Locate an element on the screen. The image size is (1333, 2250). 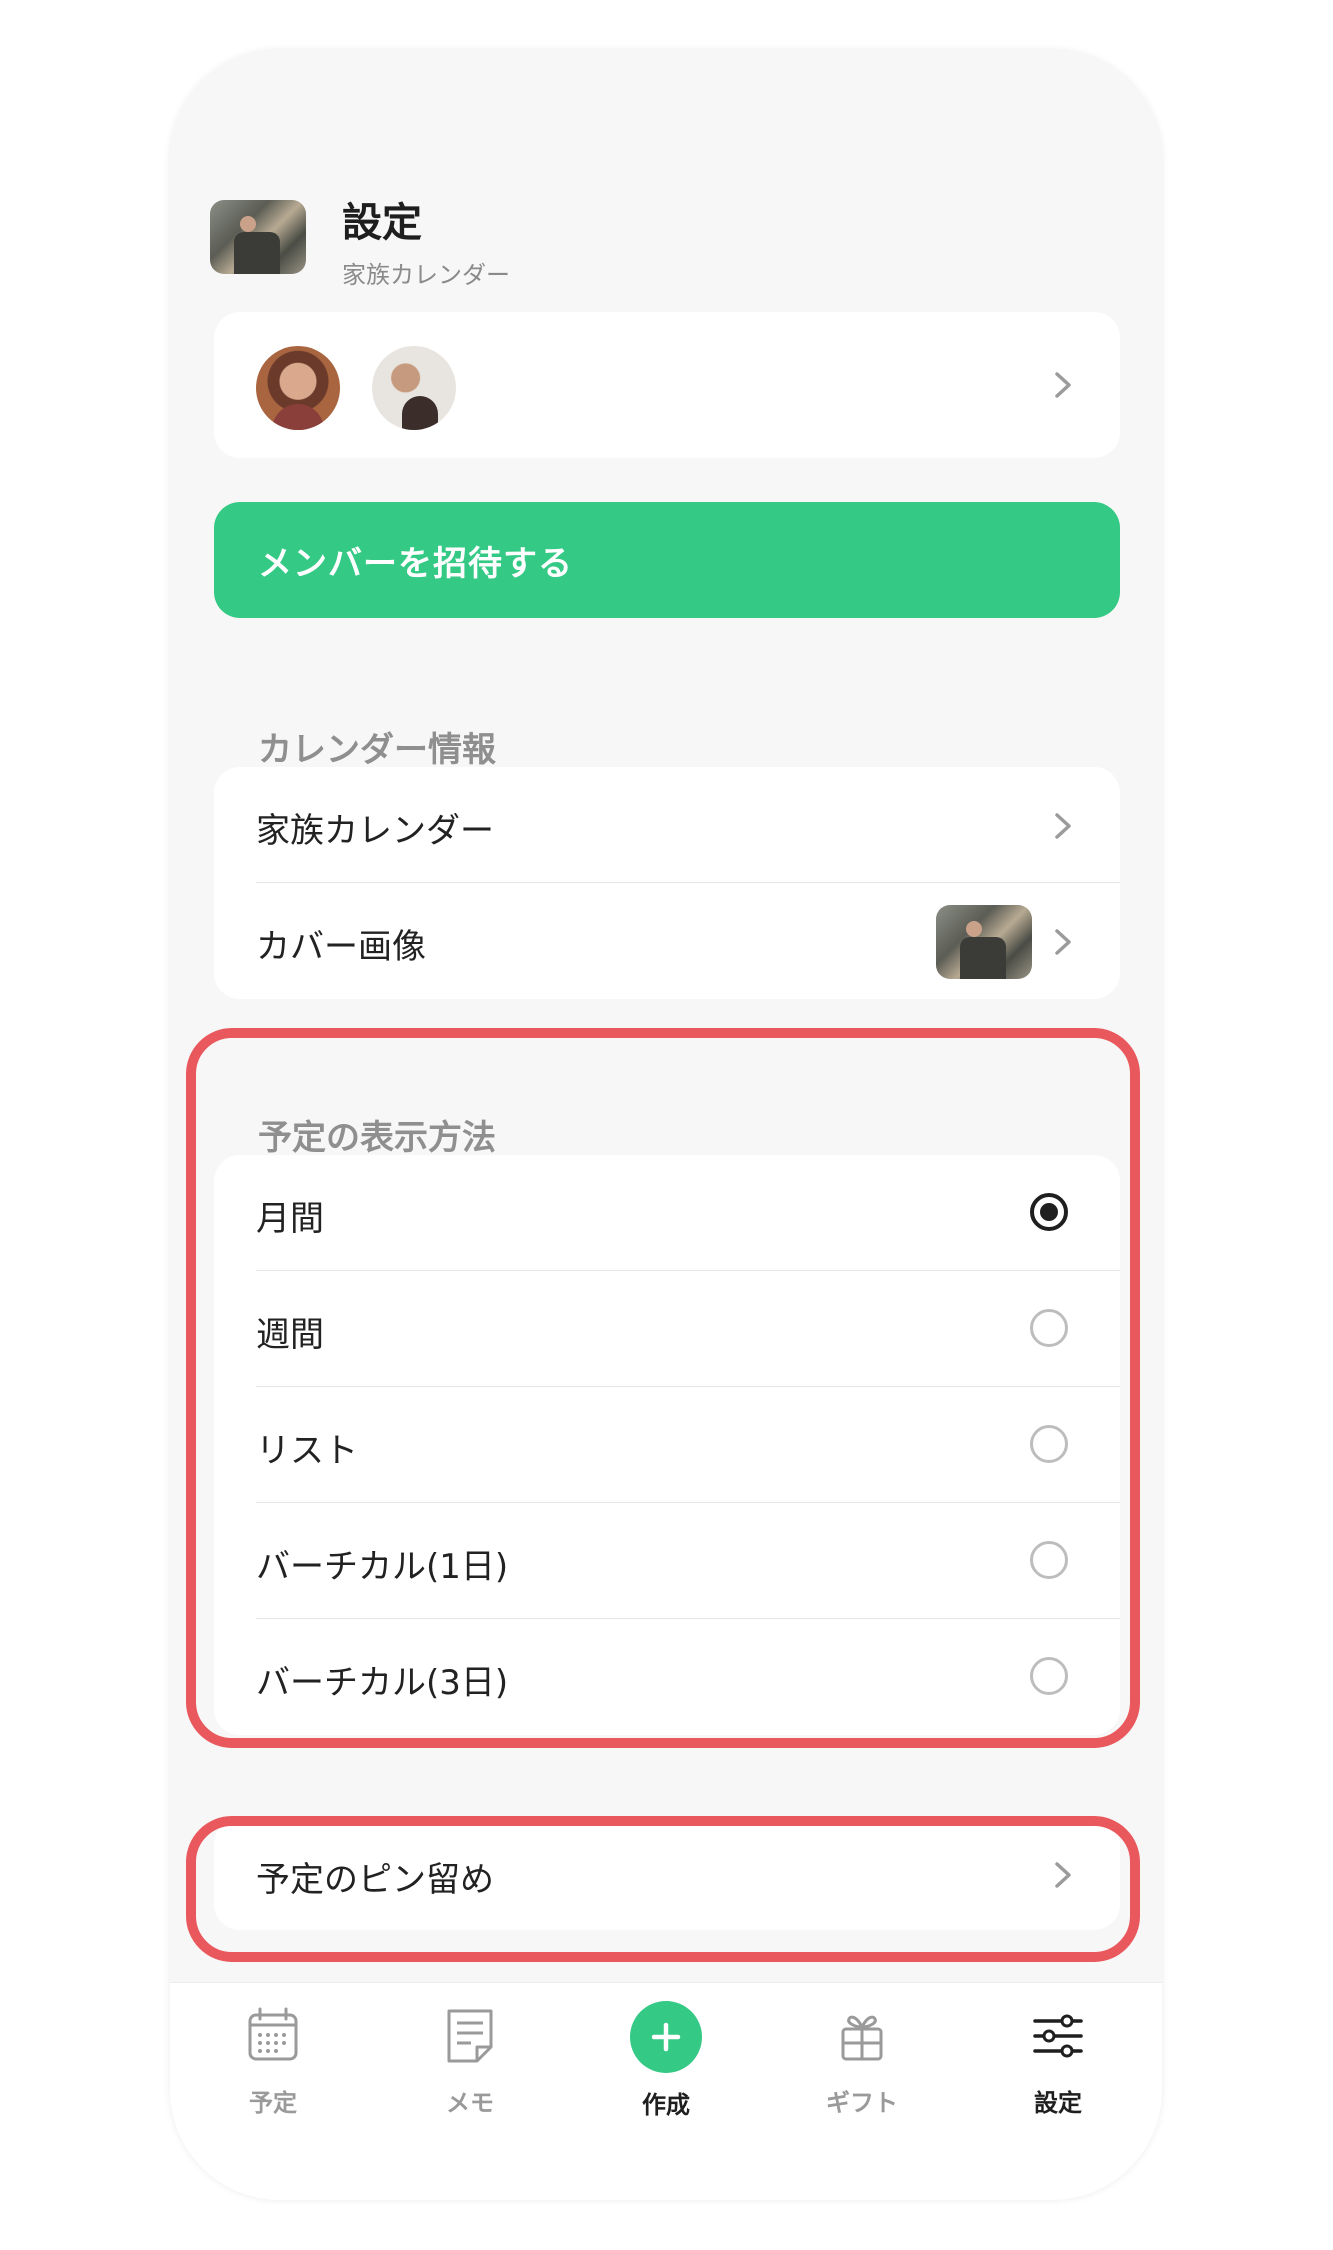
cover-image-row: カバー画像 is located at coordinates (667, 941).